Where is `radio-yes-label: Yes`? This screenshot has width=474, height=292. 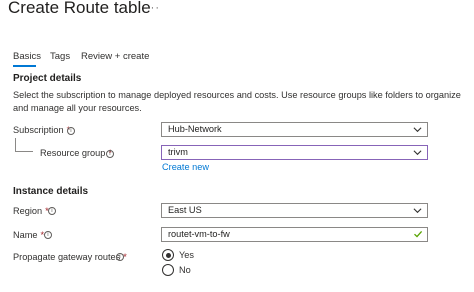
radio-yes-label: Yes is located at coordinates (186, 255).